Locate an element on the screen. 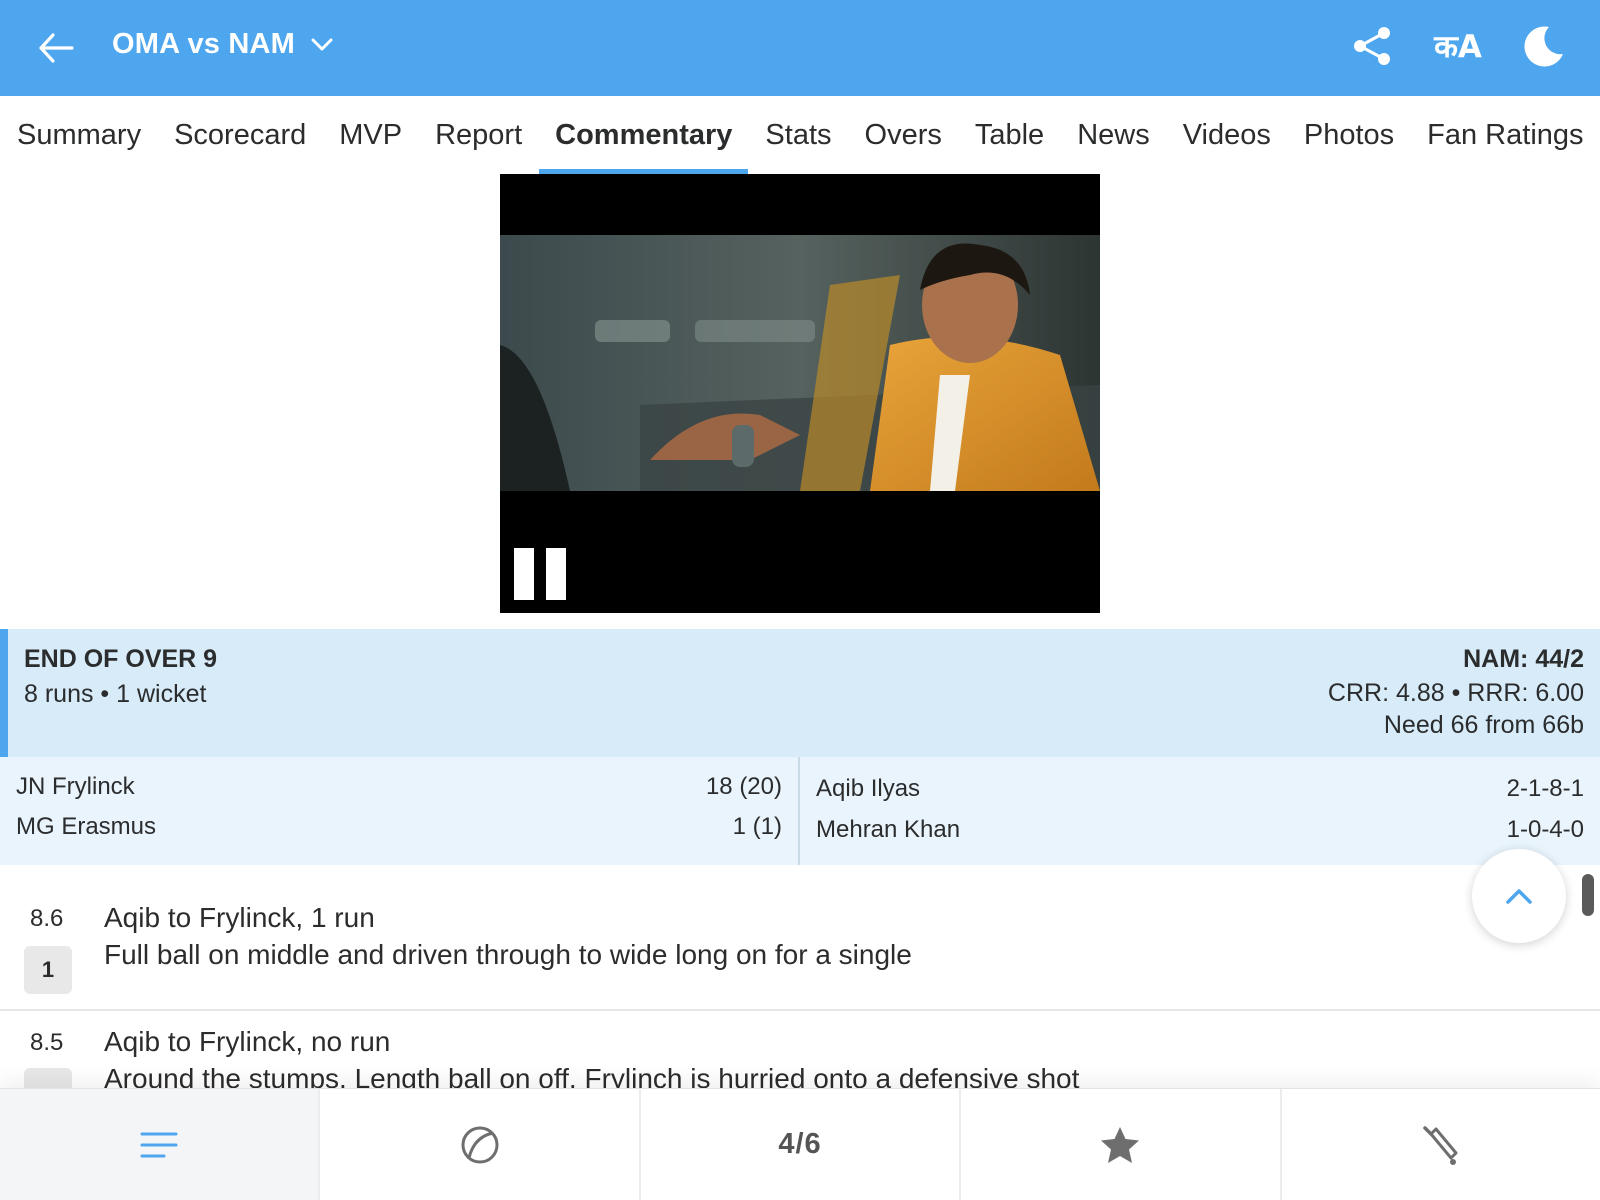 The width and height of the screenshot is (1600, 1200). bowlers-column: Aqib Ilyas 2-1-8-1 Mehran Khan 1-0-4-0 is located at coordinates (1200, 811).